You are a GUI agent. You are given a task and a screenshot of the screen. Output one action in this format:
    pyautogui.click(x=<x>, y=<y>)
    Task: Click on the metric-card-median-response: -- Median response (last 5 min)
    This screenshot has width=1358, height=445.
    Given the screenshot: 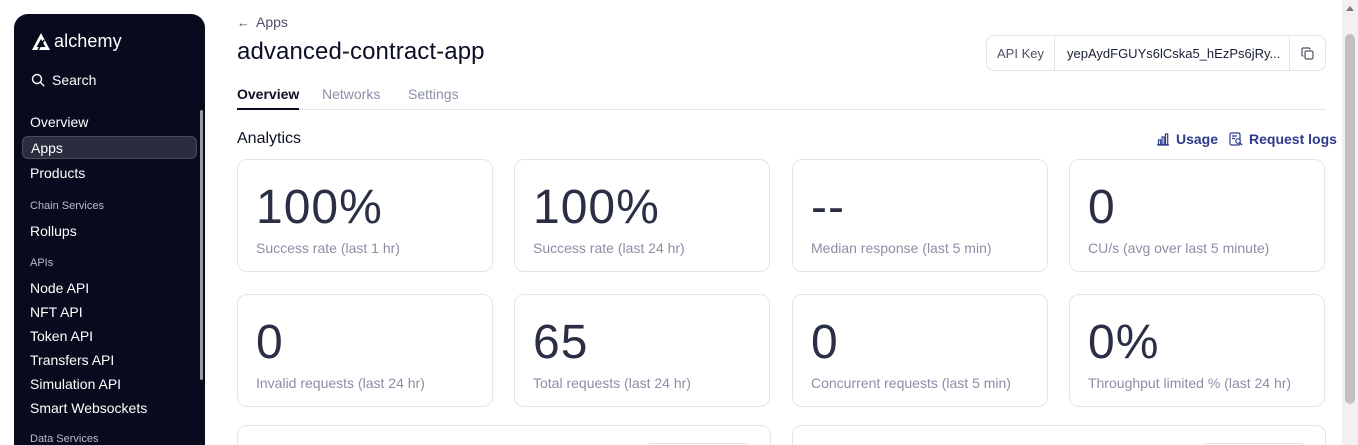 What is the action you would take?
    pyautogui.click(x=920, y=215)
    